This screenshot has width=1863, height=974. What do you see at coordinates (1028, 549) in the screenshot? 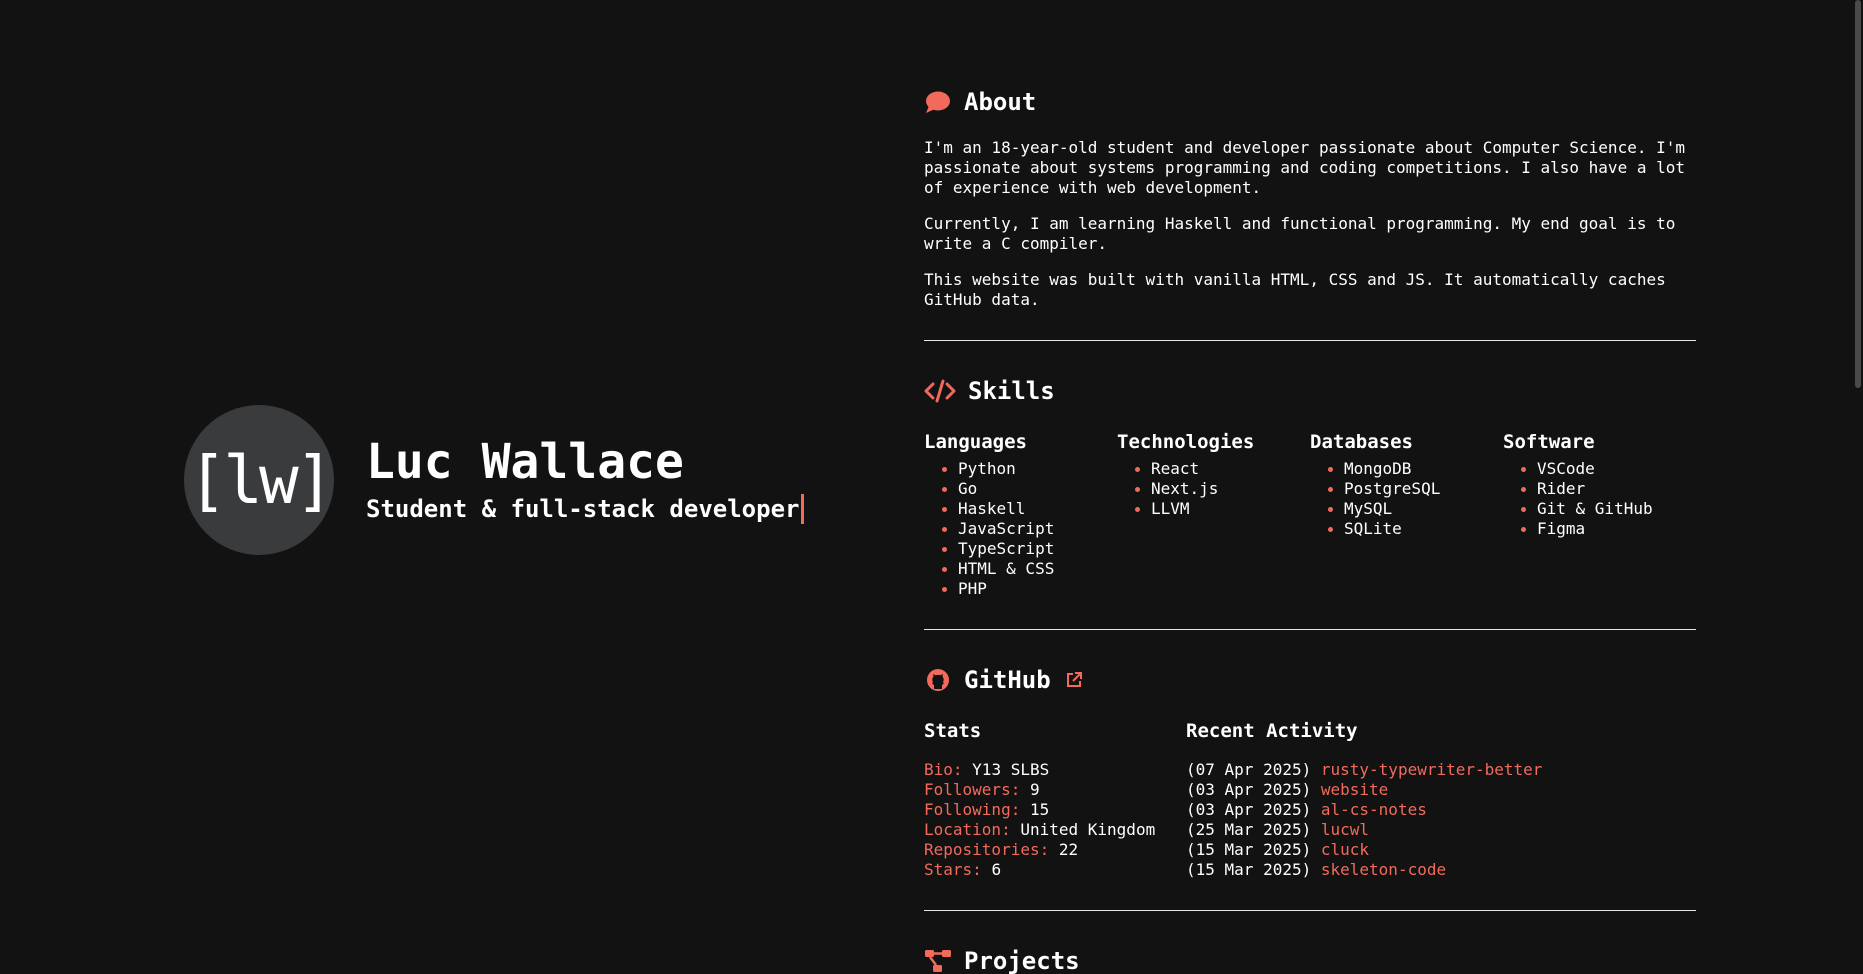
I see `skill-item: TypeScript` at bounding box center [1028, 549].